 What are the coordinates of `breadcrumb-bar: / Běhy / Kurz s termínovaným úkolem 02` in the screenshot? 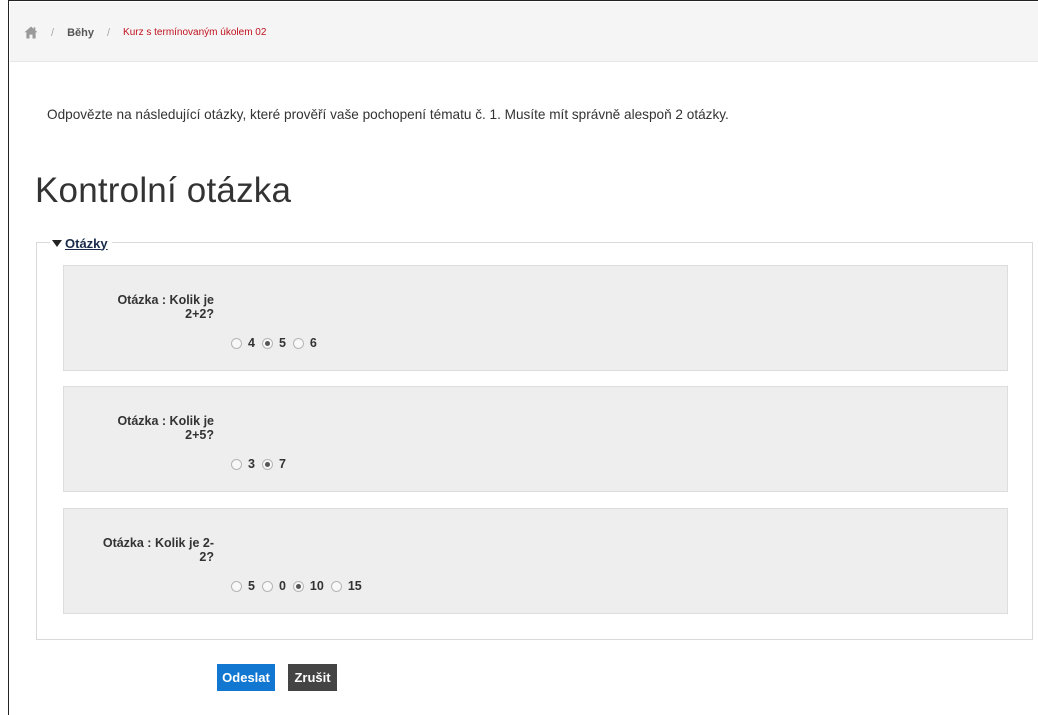 It's located at (524, 32).